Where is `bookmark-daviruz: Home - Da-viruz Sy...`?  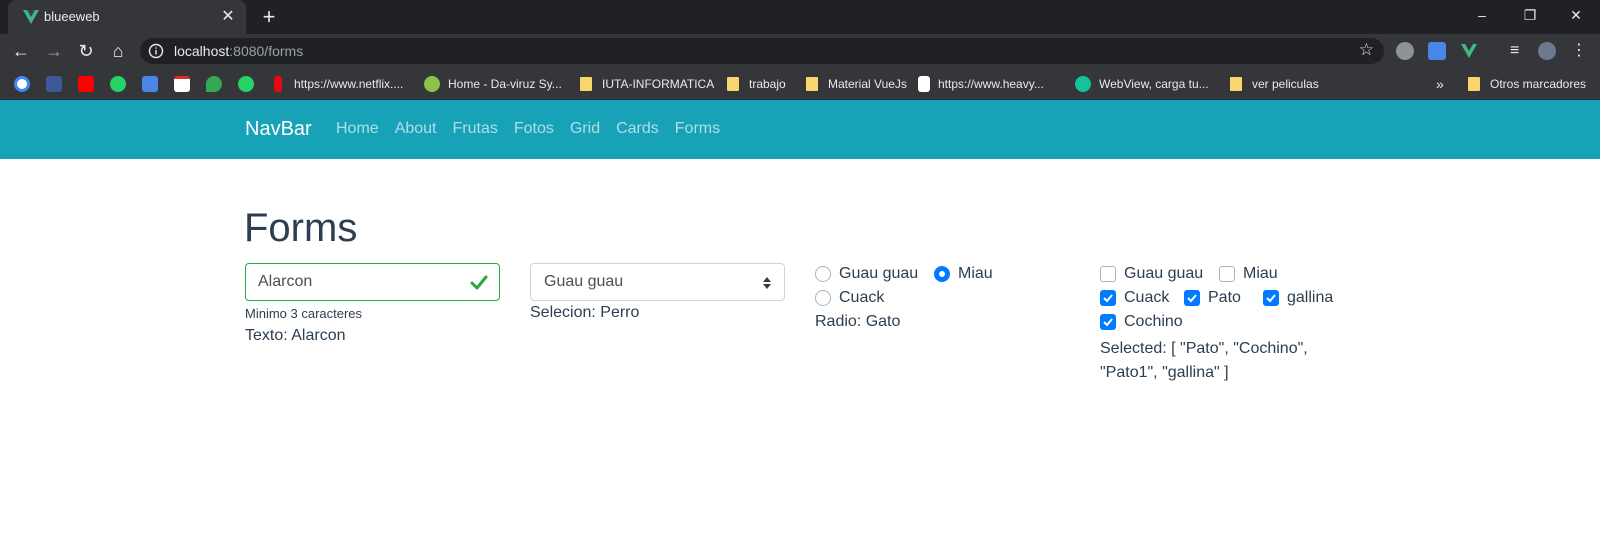 bookmark-daviruz: Home - Da-viruz Sy... is located at coordinates (493, 84).